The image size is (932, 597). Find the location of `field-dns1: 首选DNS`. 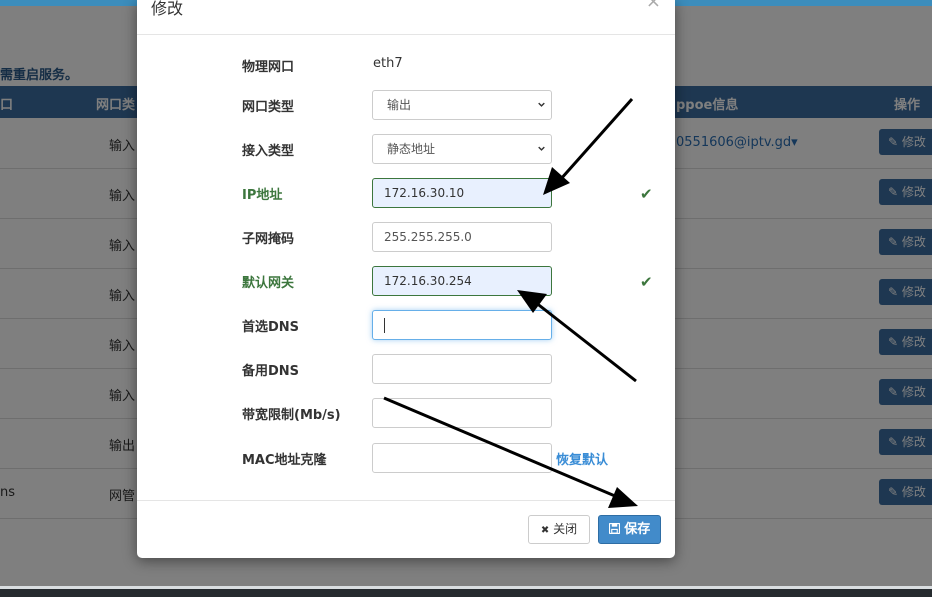

field-dns1: 首选DNS is located at coordinates (406, 325).